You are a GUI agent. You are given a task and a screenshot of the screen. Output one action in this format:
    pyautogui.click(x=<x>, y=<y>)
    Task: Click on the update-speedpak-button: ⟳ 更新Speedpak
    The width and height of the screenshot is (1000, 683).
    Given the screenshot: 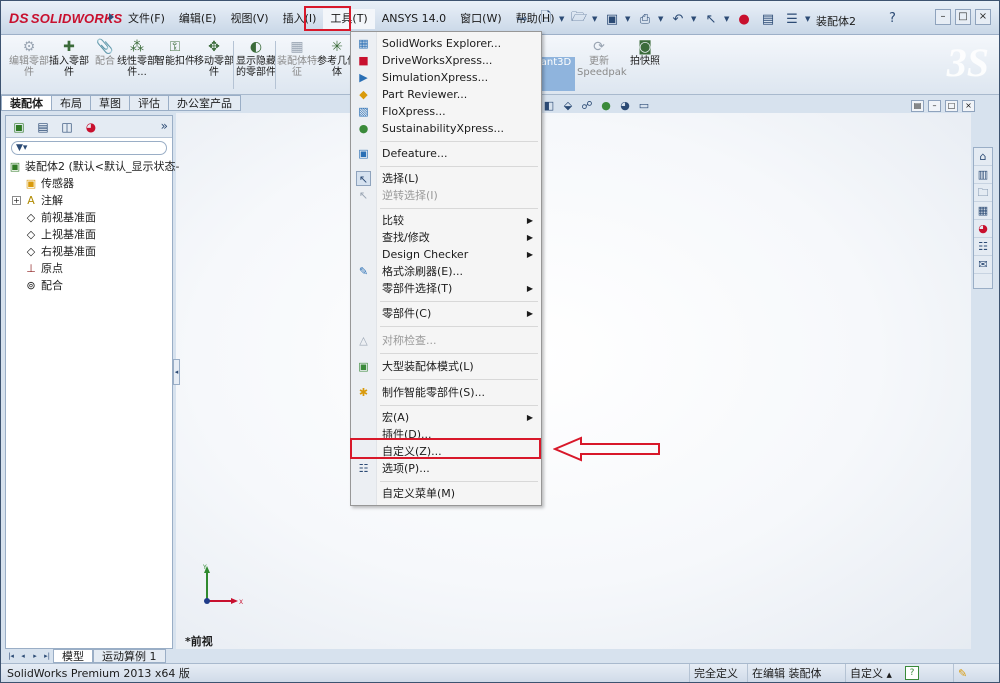 What is the action you would take?
    pyautogui.click(x=602, y=58)
    